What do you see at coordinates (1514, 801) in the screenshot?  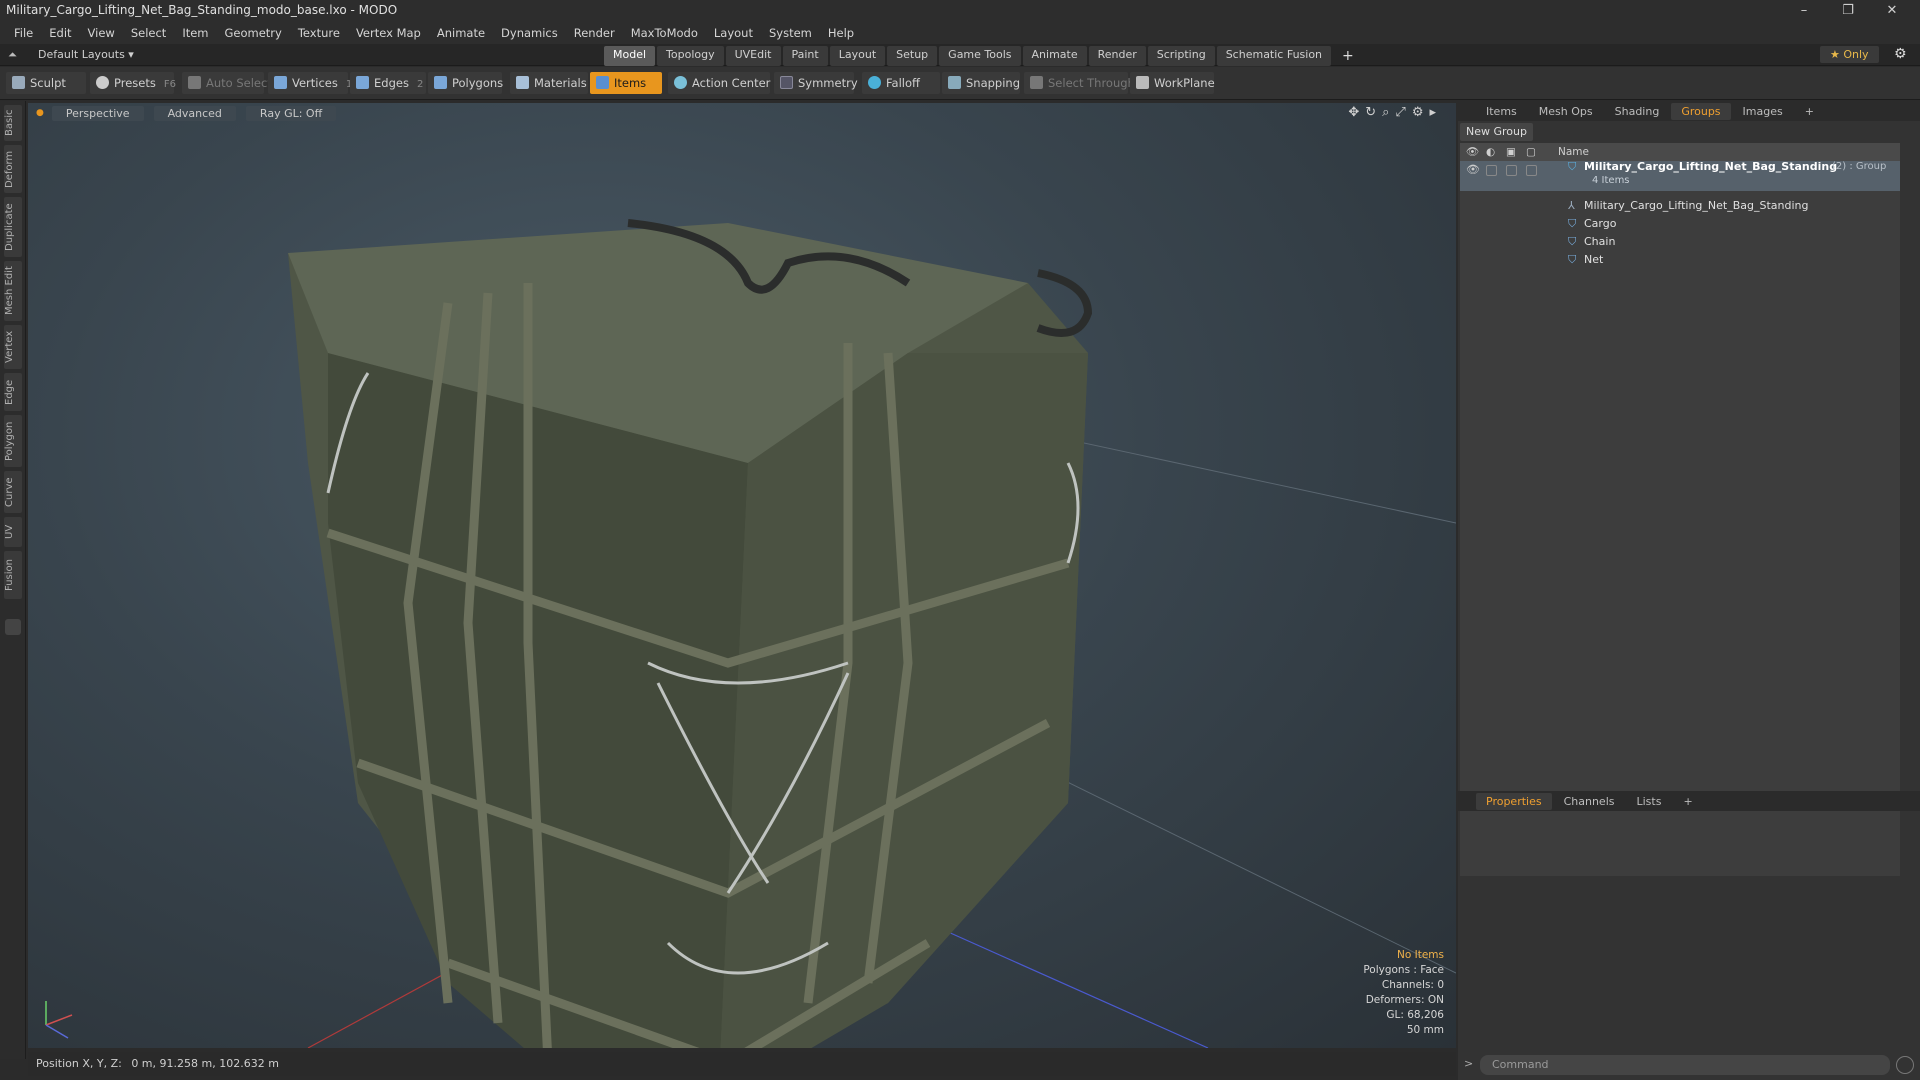 I see `tab-properties: Properties` at bounding box center [1514, 801].